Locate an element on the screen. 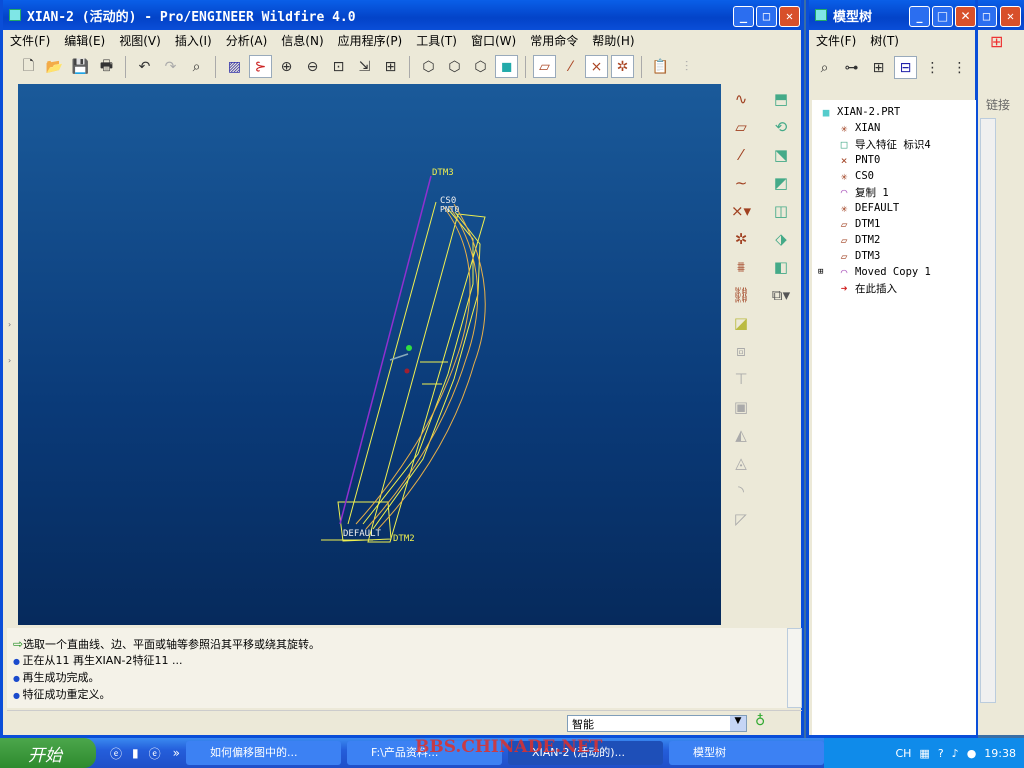 Image resolution: width=1024 pixels, height=768 pixels. no-hidden-icon: ⬡ is located at coordinates (480, 66).